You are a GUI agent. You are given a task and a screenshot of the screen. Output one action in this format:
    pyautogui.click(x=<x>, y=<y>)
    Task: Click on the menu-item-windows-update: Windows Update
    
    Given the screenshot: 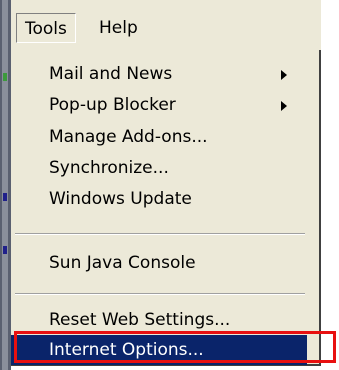 What is the action you would take?
    pyautogui.click(x=159, y=199)
    